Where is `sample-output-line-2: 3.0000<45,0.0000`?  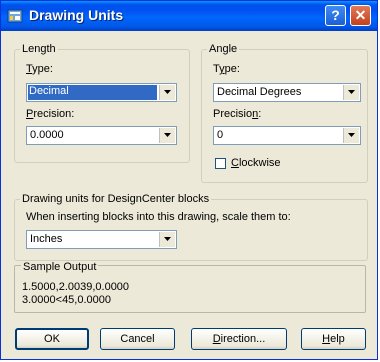
sample-output-line-2: 3.0000<45,0.0000 is located at coordinates (67, 300).